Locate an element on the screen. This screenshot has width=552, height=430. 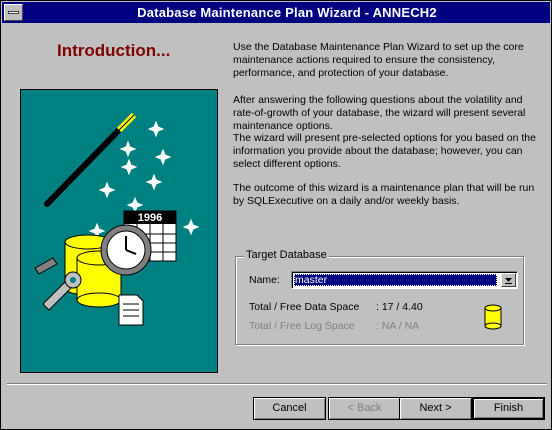
dropdown-button is located at coordinates (508, 280).